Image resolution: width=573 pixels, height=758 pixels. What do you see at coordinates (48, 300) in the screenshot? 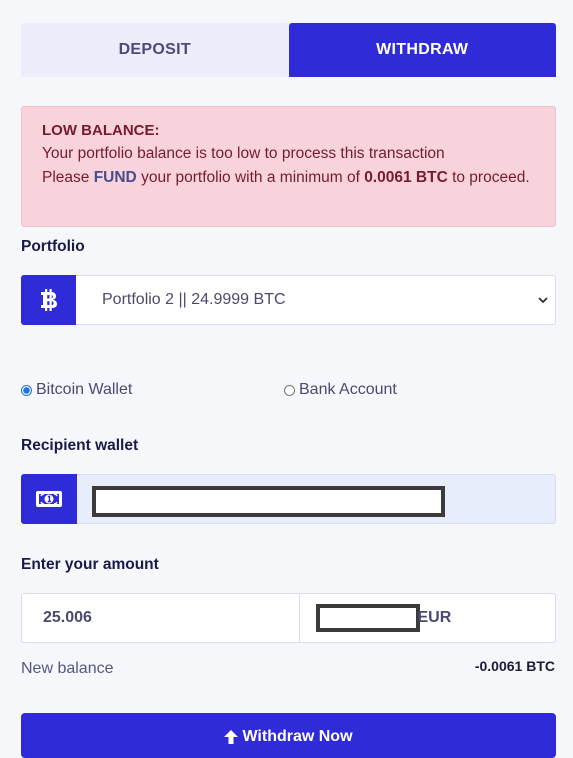
I see `bitcoin-icon` at bounding box center [48, 300].